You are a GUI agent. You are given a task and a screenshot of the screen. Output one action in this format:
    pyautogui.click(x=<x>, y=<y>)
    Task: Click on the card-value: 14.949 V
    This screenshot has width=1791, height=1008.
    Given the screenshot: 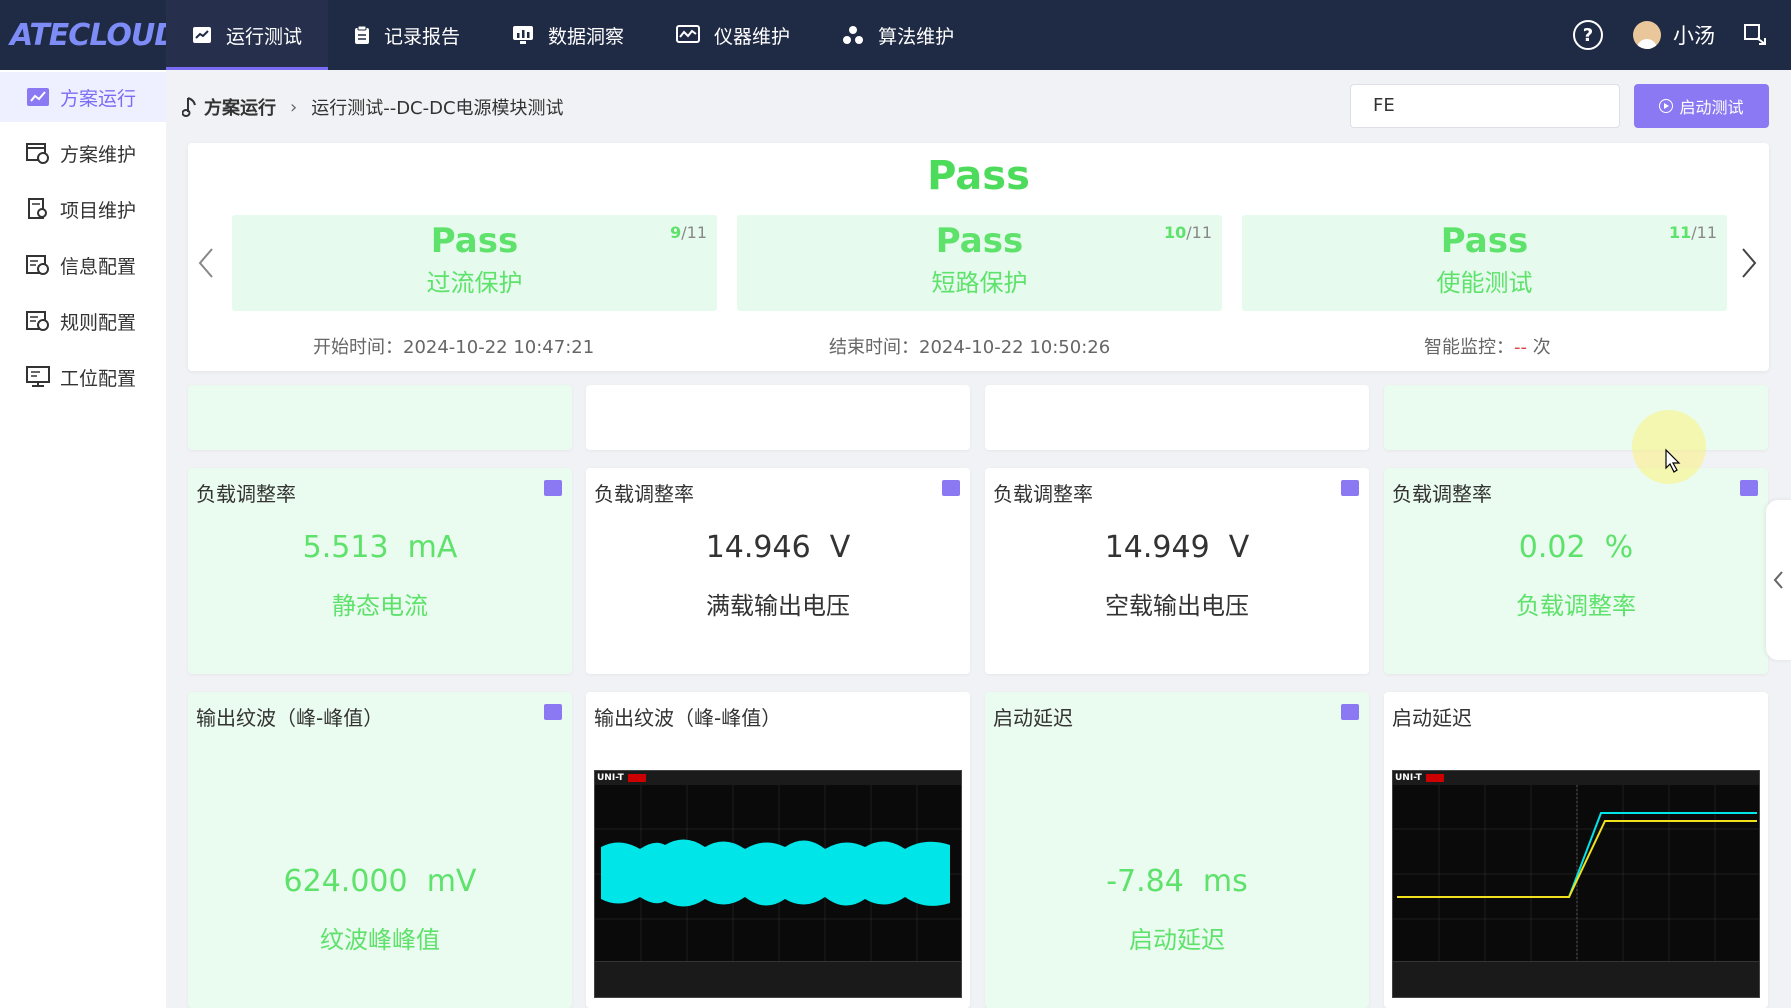 What is the action you would take?
    pyautogui.click(x=1177, y=547)
    